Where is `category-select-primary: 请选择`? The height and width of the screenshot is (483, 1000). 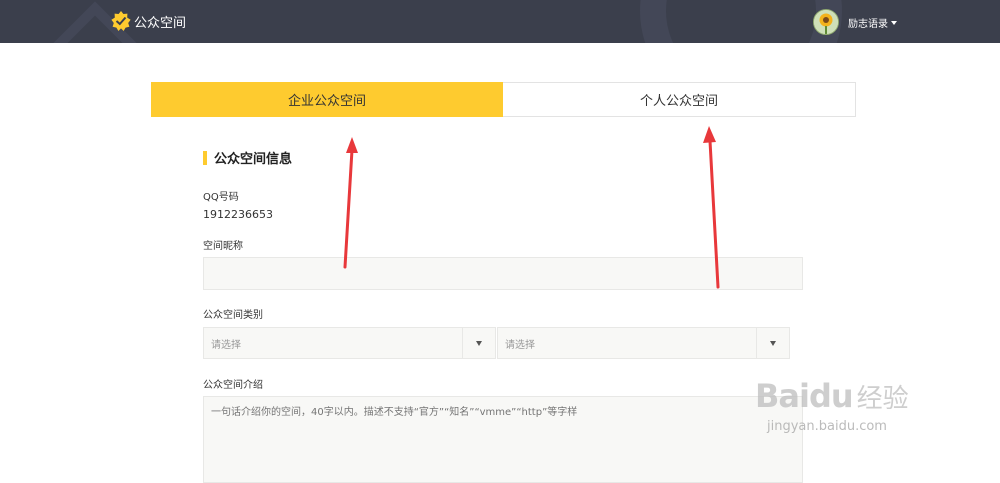
category-select-primary: 请选择 is located at coordinates (349, 343).